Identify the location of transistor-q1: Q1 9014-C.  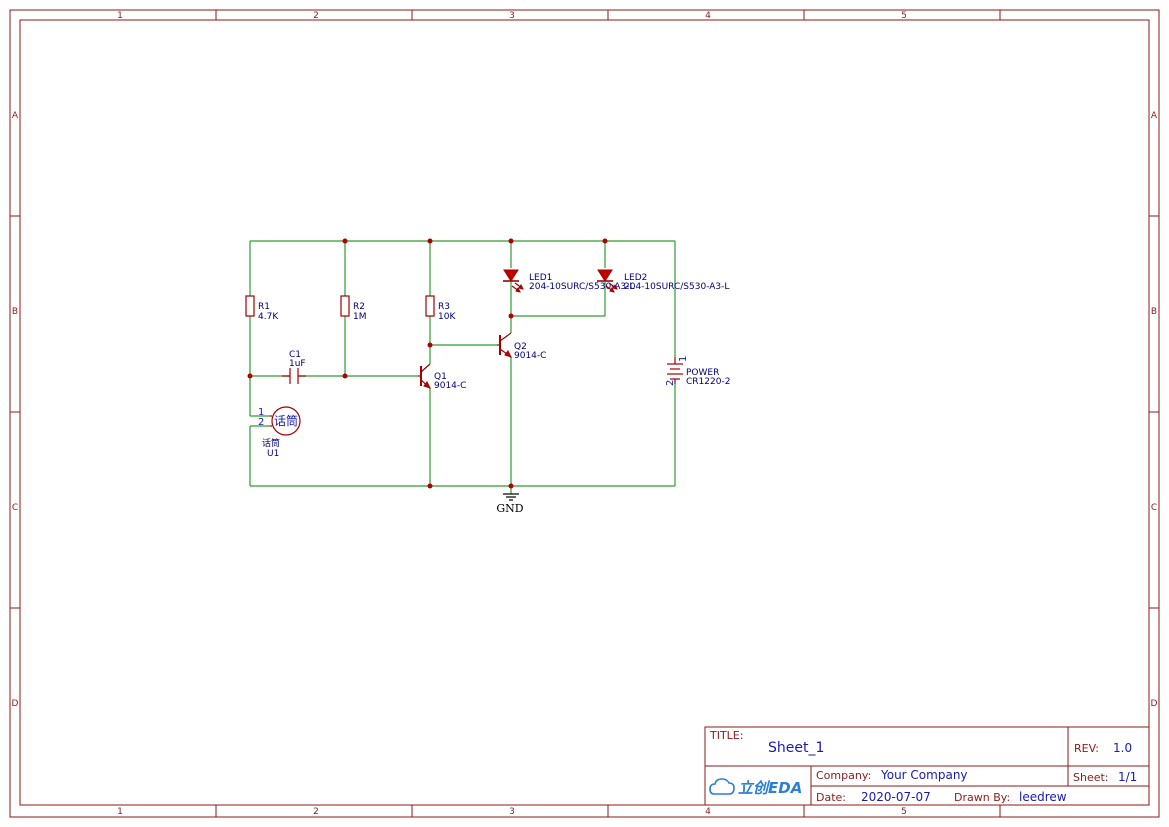
(442, 377).